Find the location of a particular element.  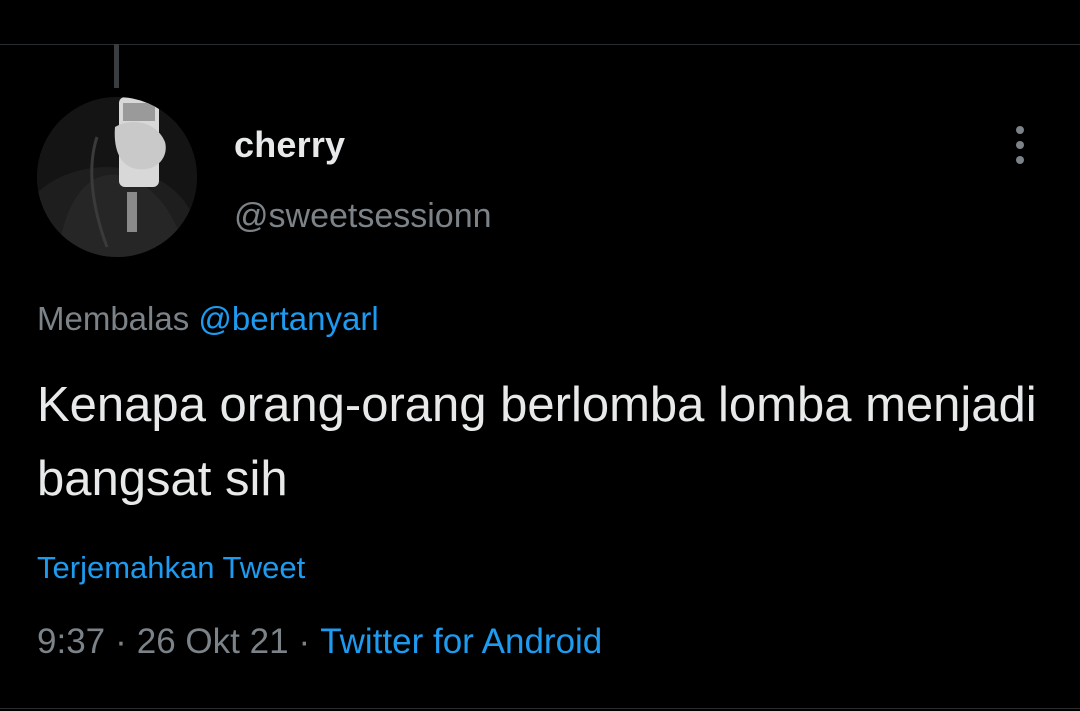

tweet-meta: 9:37 · 26 Okt 21 · Twitter for Android is located at coordinates (319, 642).